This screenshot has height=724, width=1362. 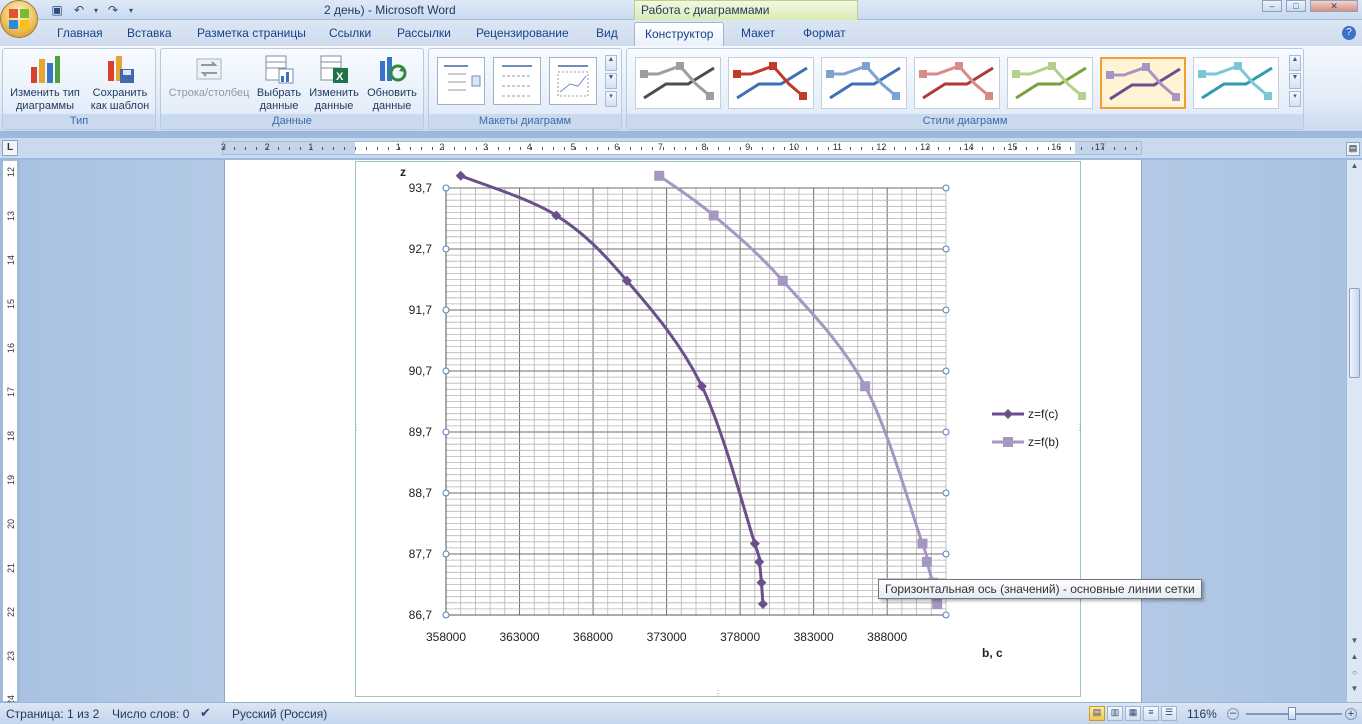 I want to click on tab-review: Рецензирование, so click(x=522, y=33).